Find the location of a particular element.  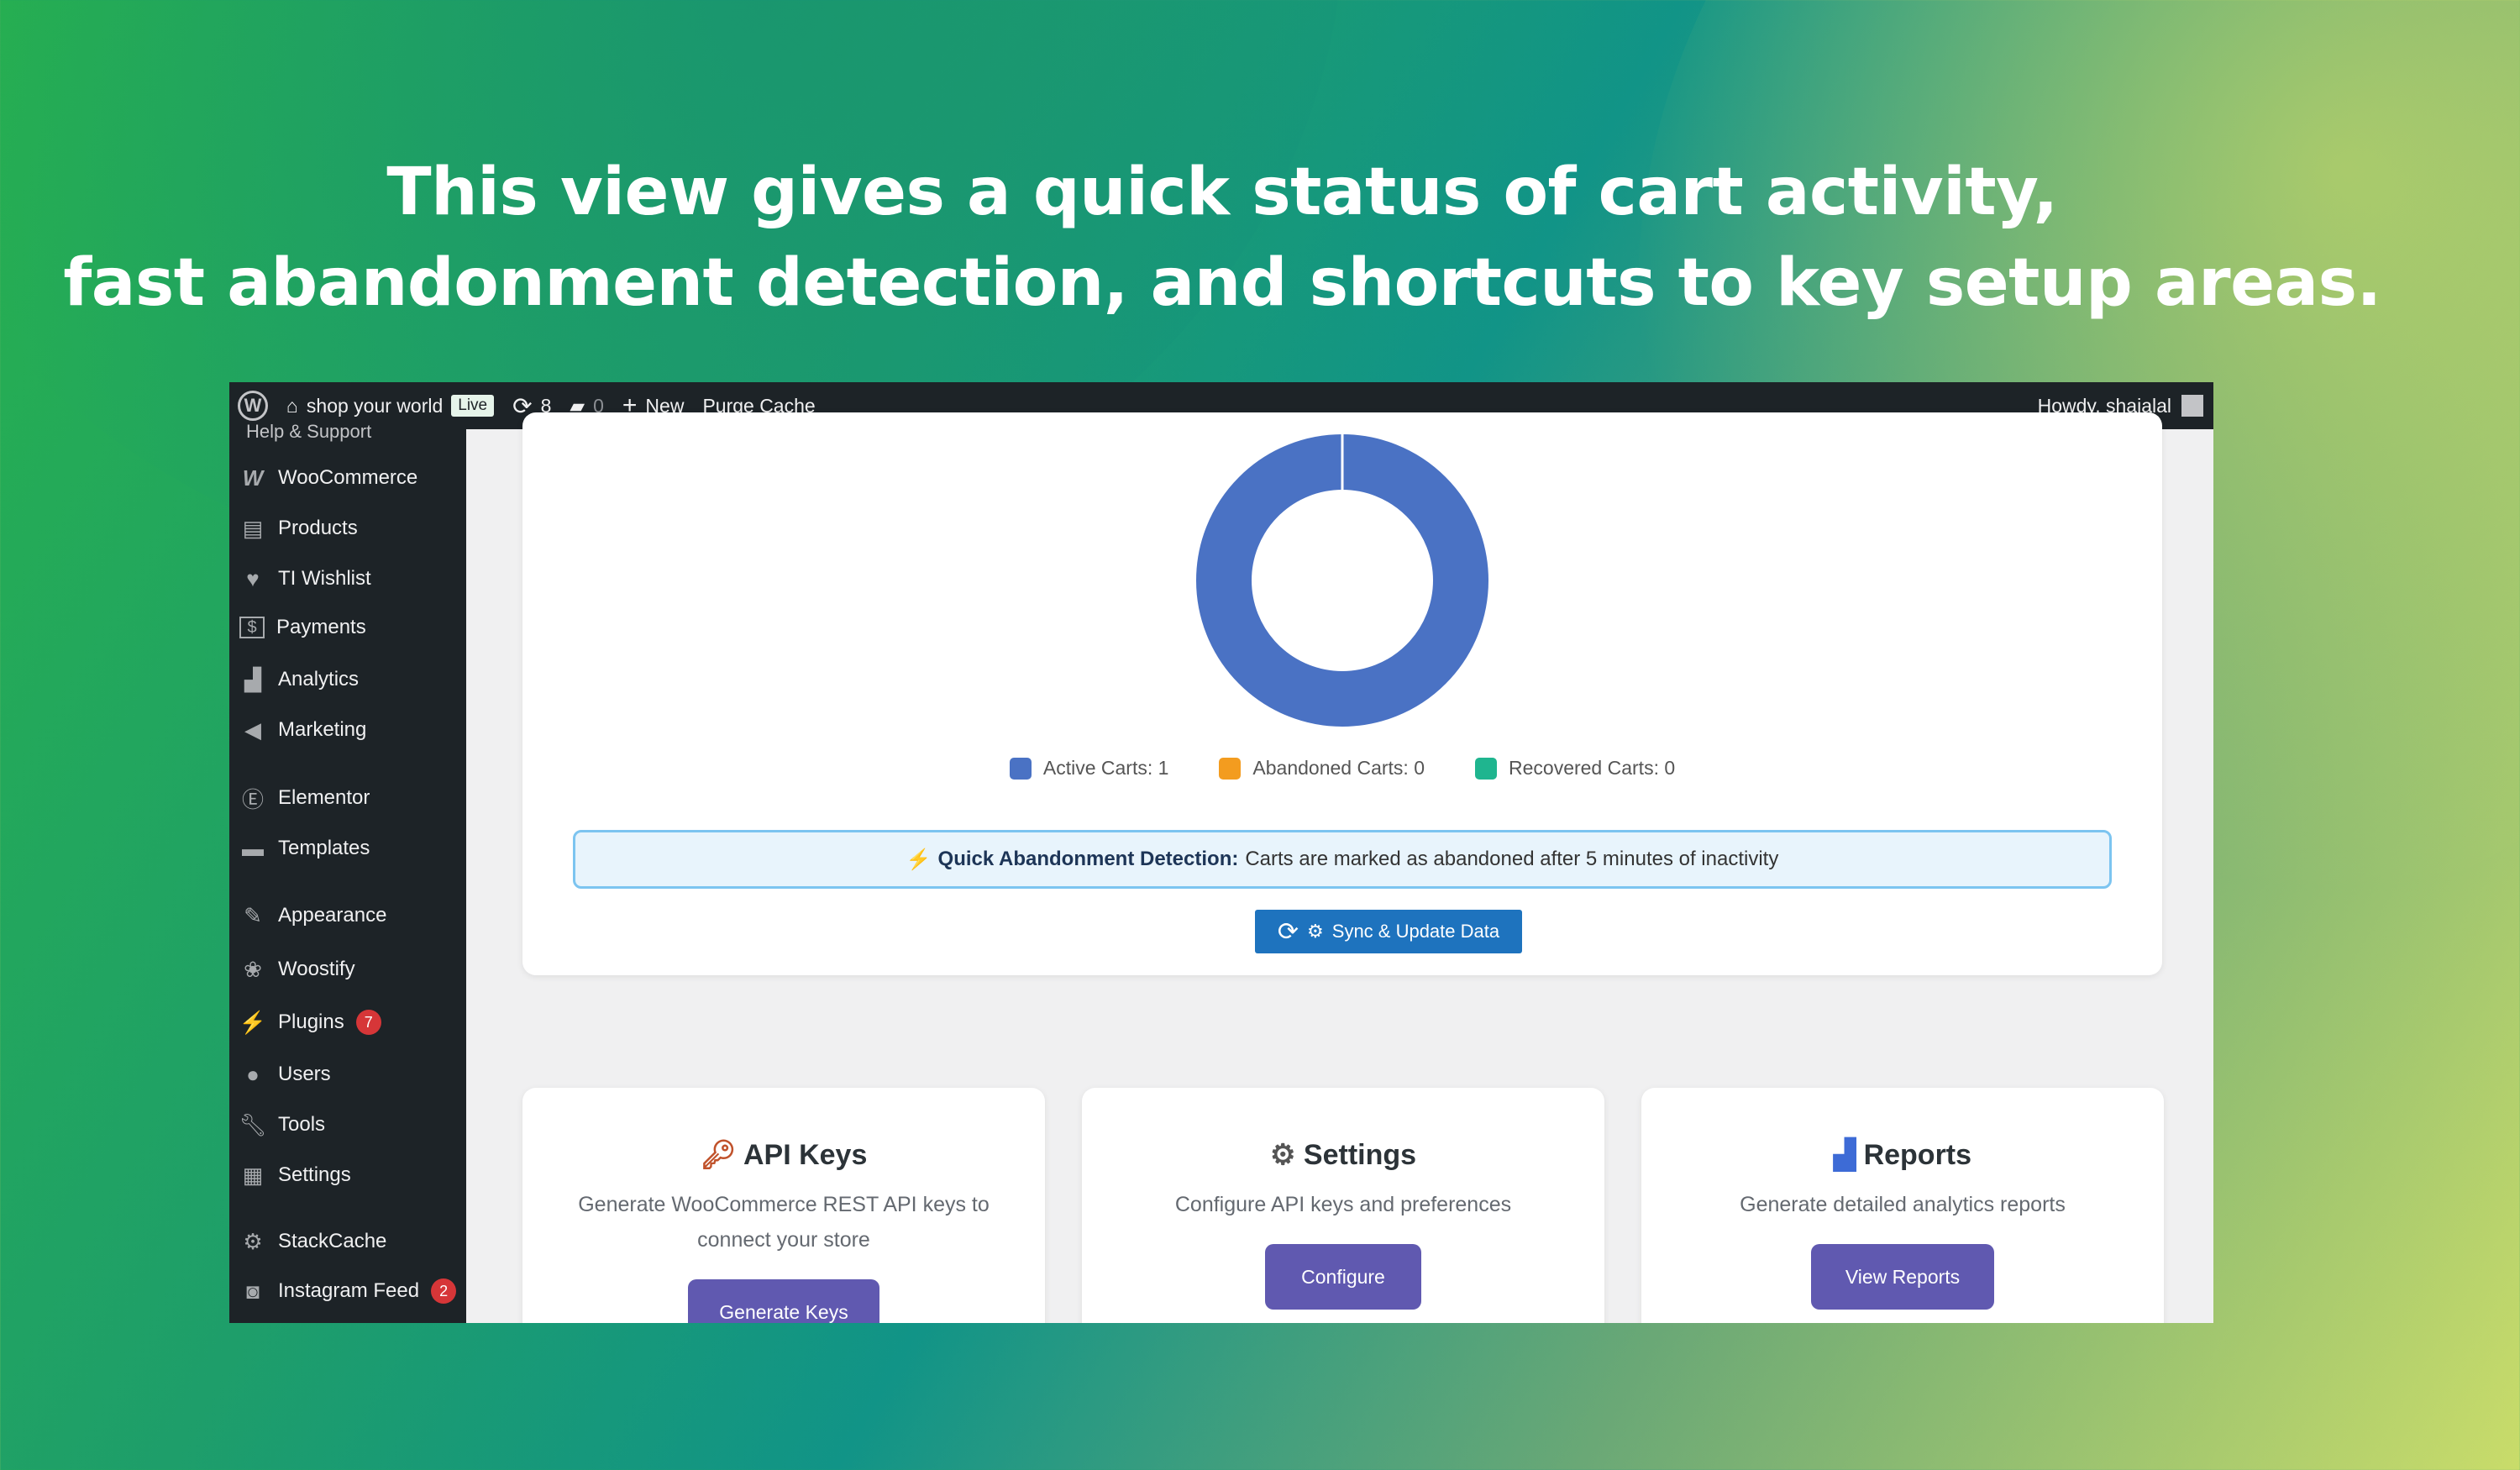

sidebar-item-elementor: Ⓔ Elementor is located at coordinates (304, 798).